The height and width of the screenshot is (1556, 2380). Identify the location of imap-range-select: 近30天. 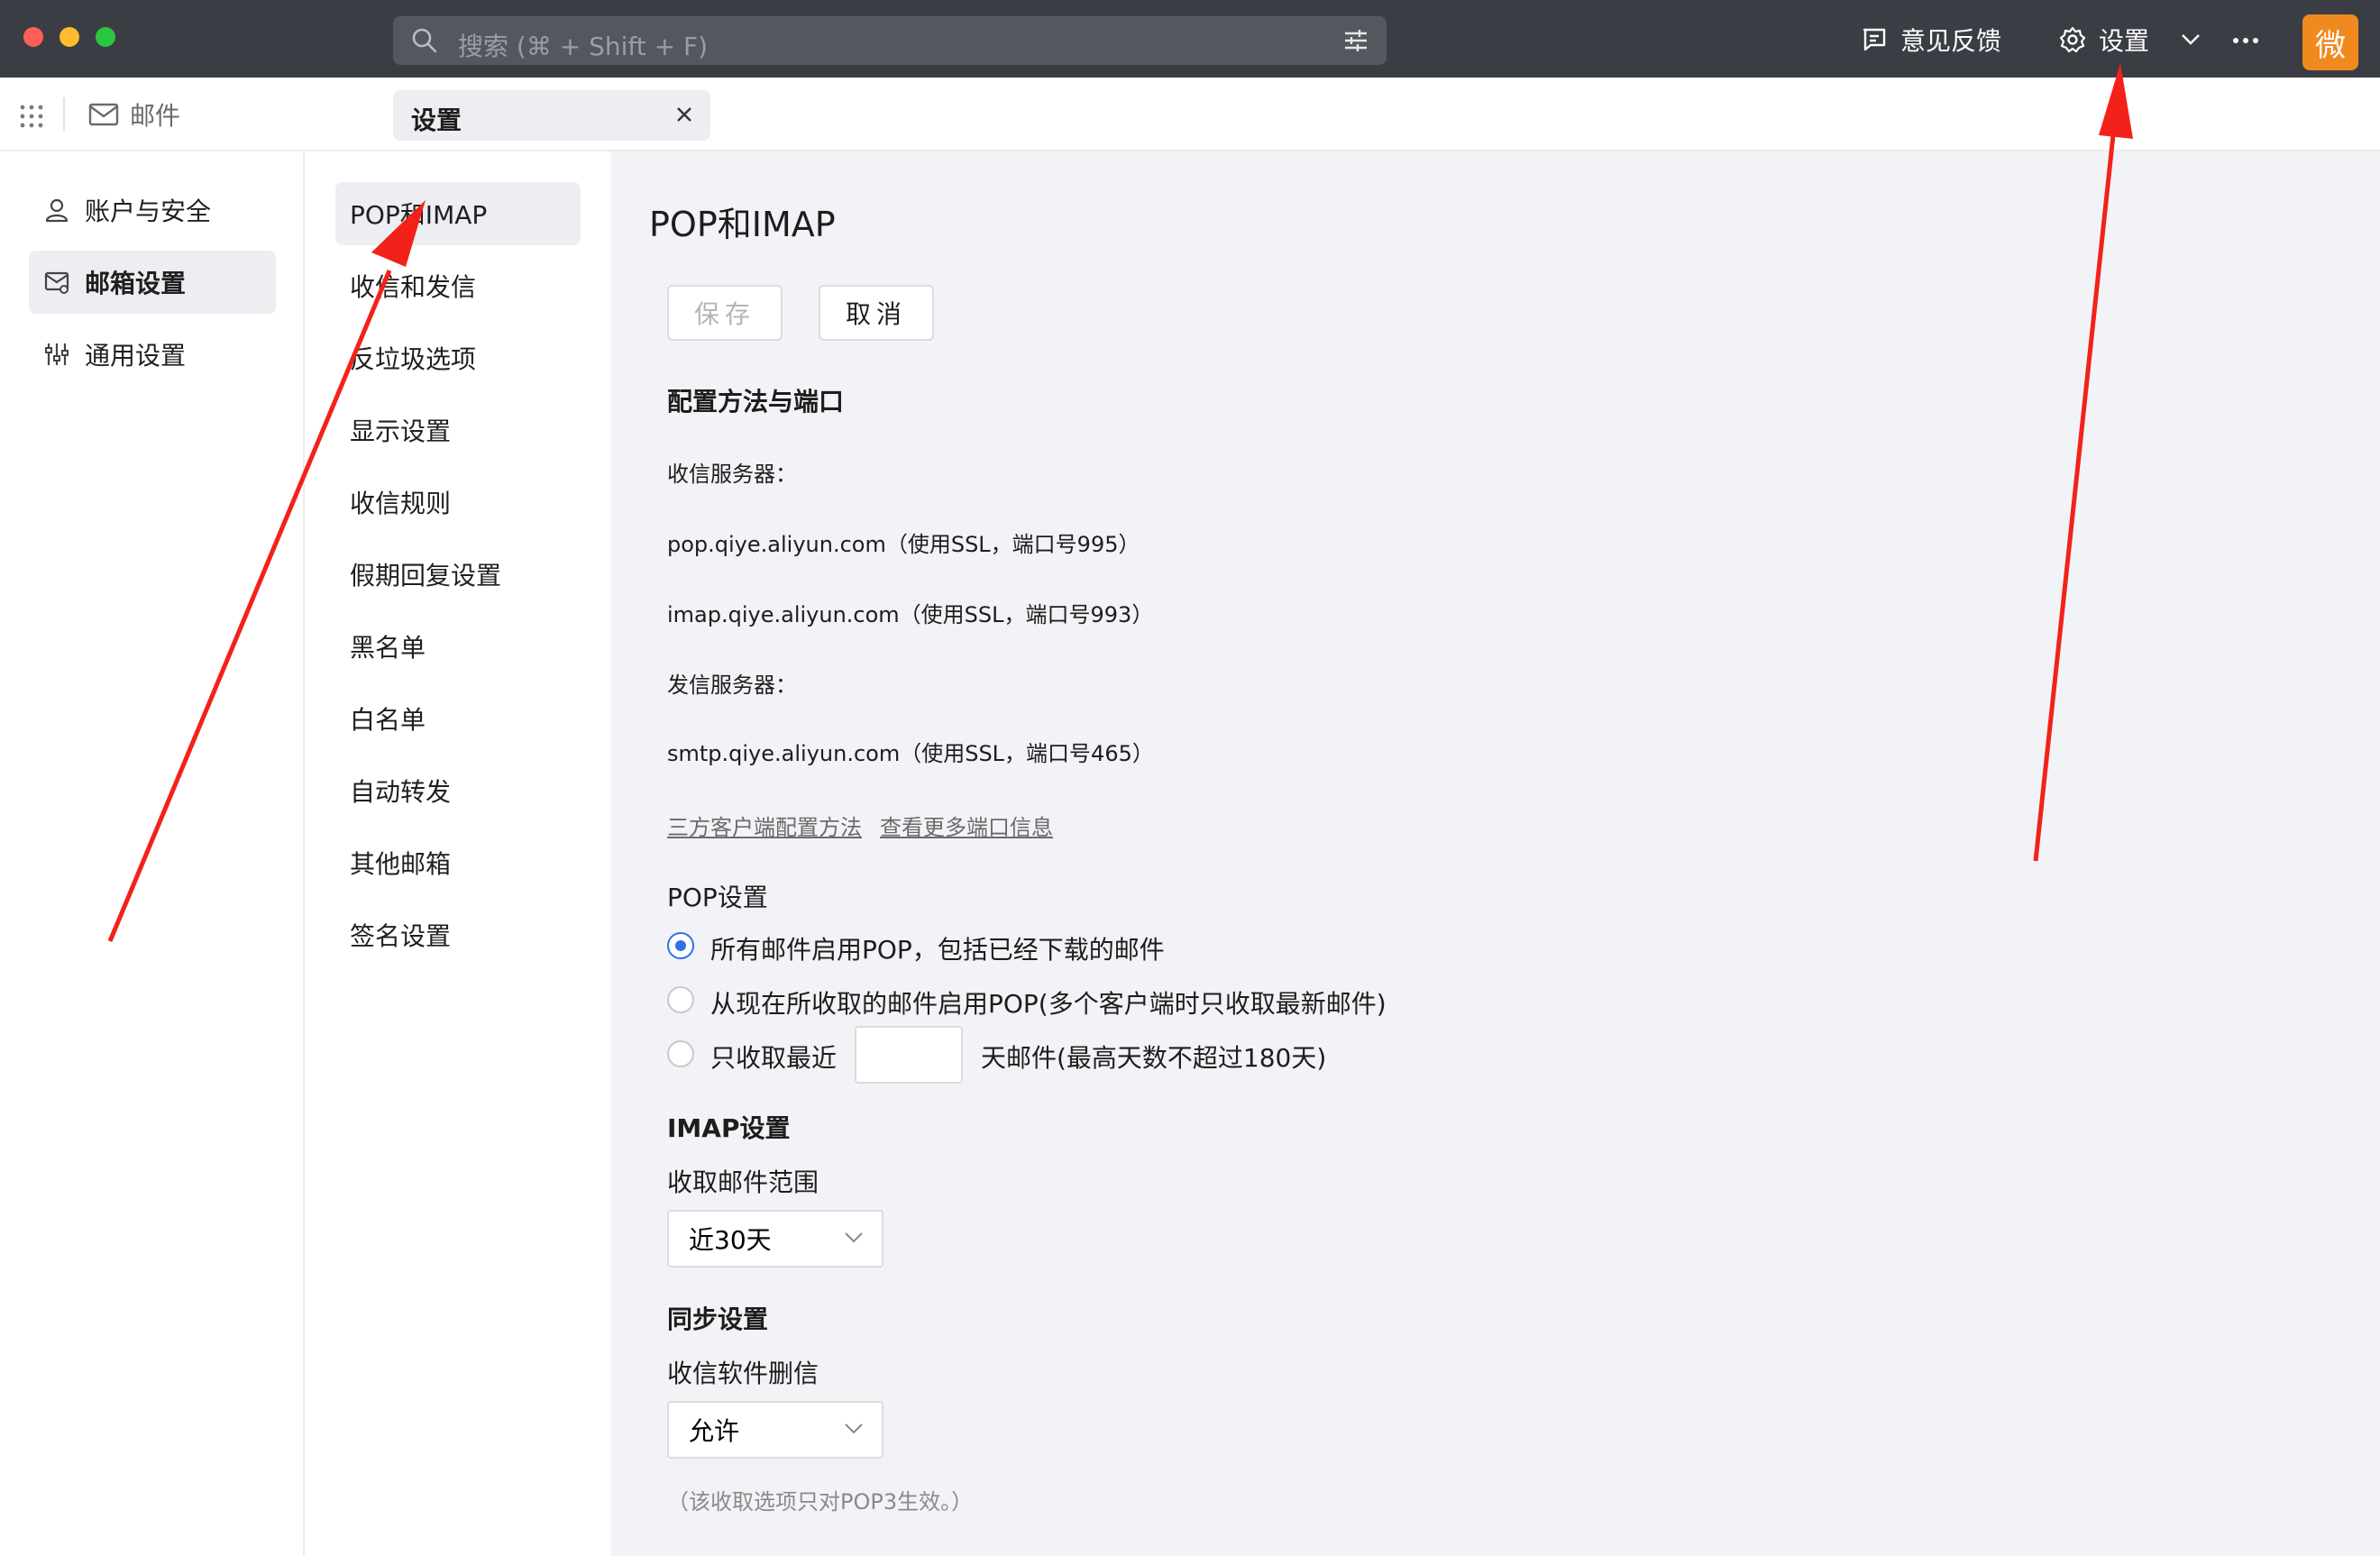
(775, 1239).